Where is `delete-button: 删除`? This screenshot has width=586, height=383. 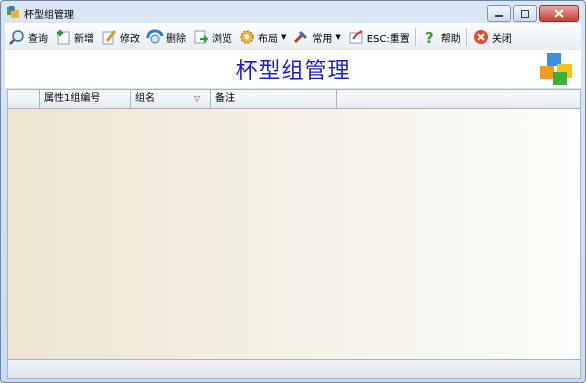 delete-button: 删除 is located at coordinates (166, 37).